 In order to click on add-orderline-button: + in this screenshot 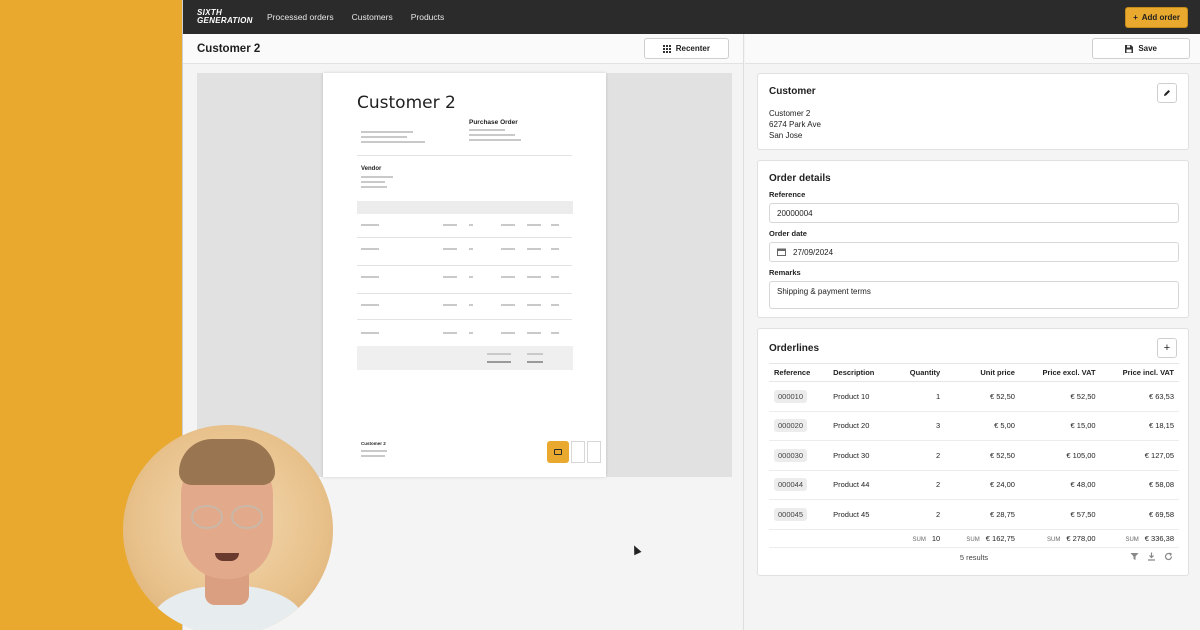, I will do `click(1167, 348)`.